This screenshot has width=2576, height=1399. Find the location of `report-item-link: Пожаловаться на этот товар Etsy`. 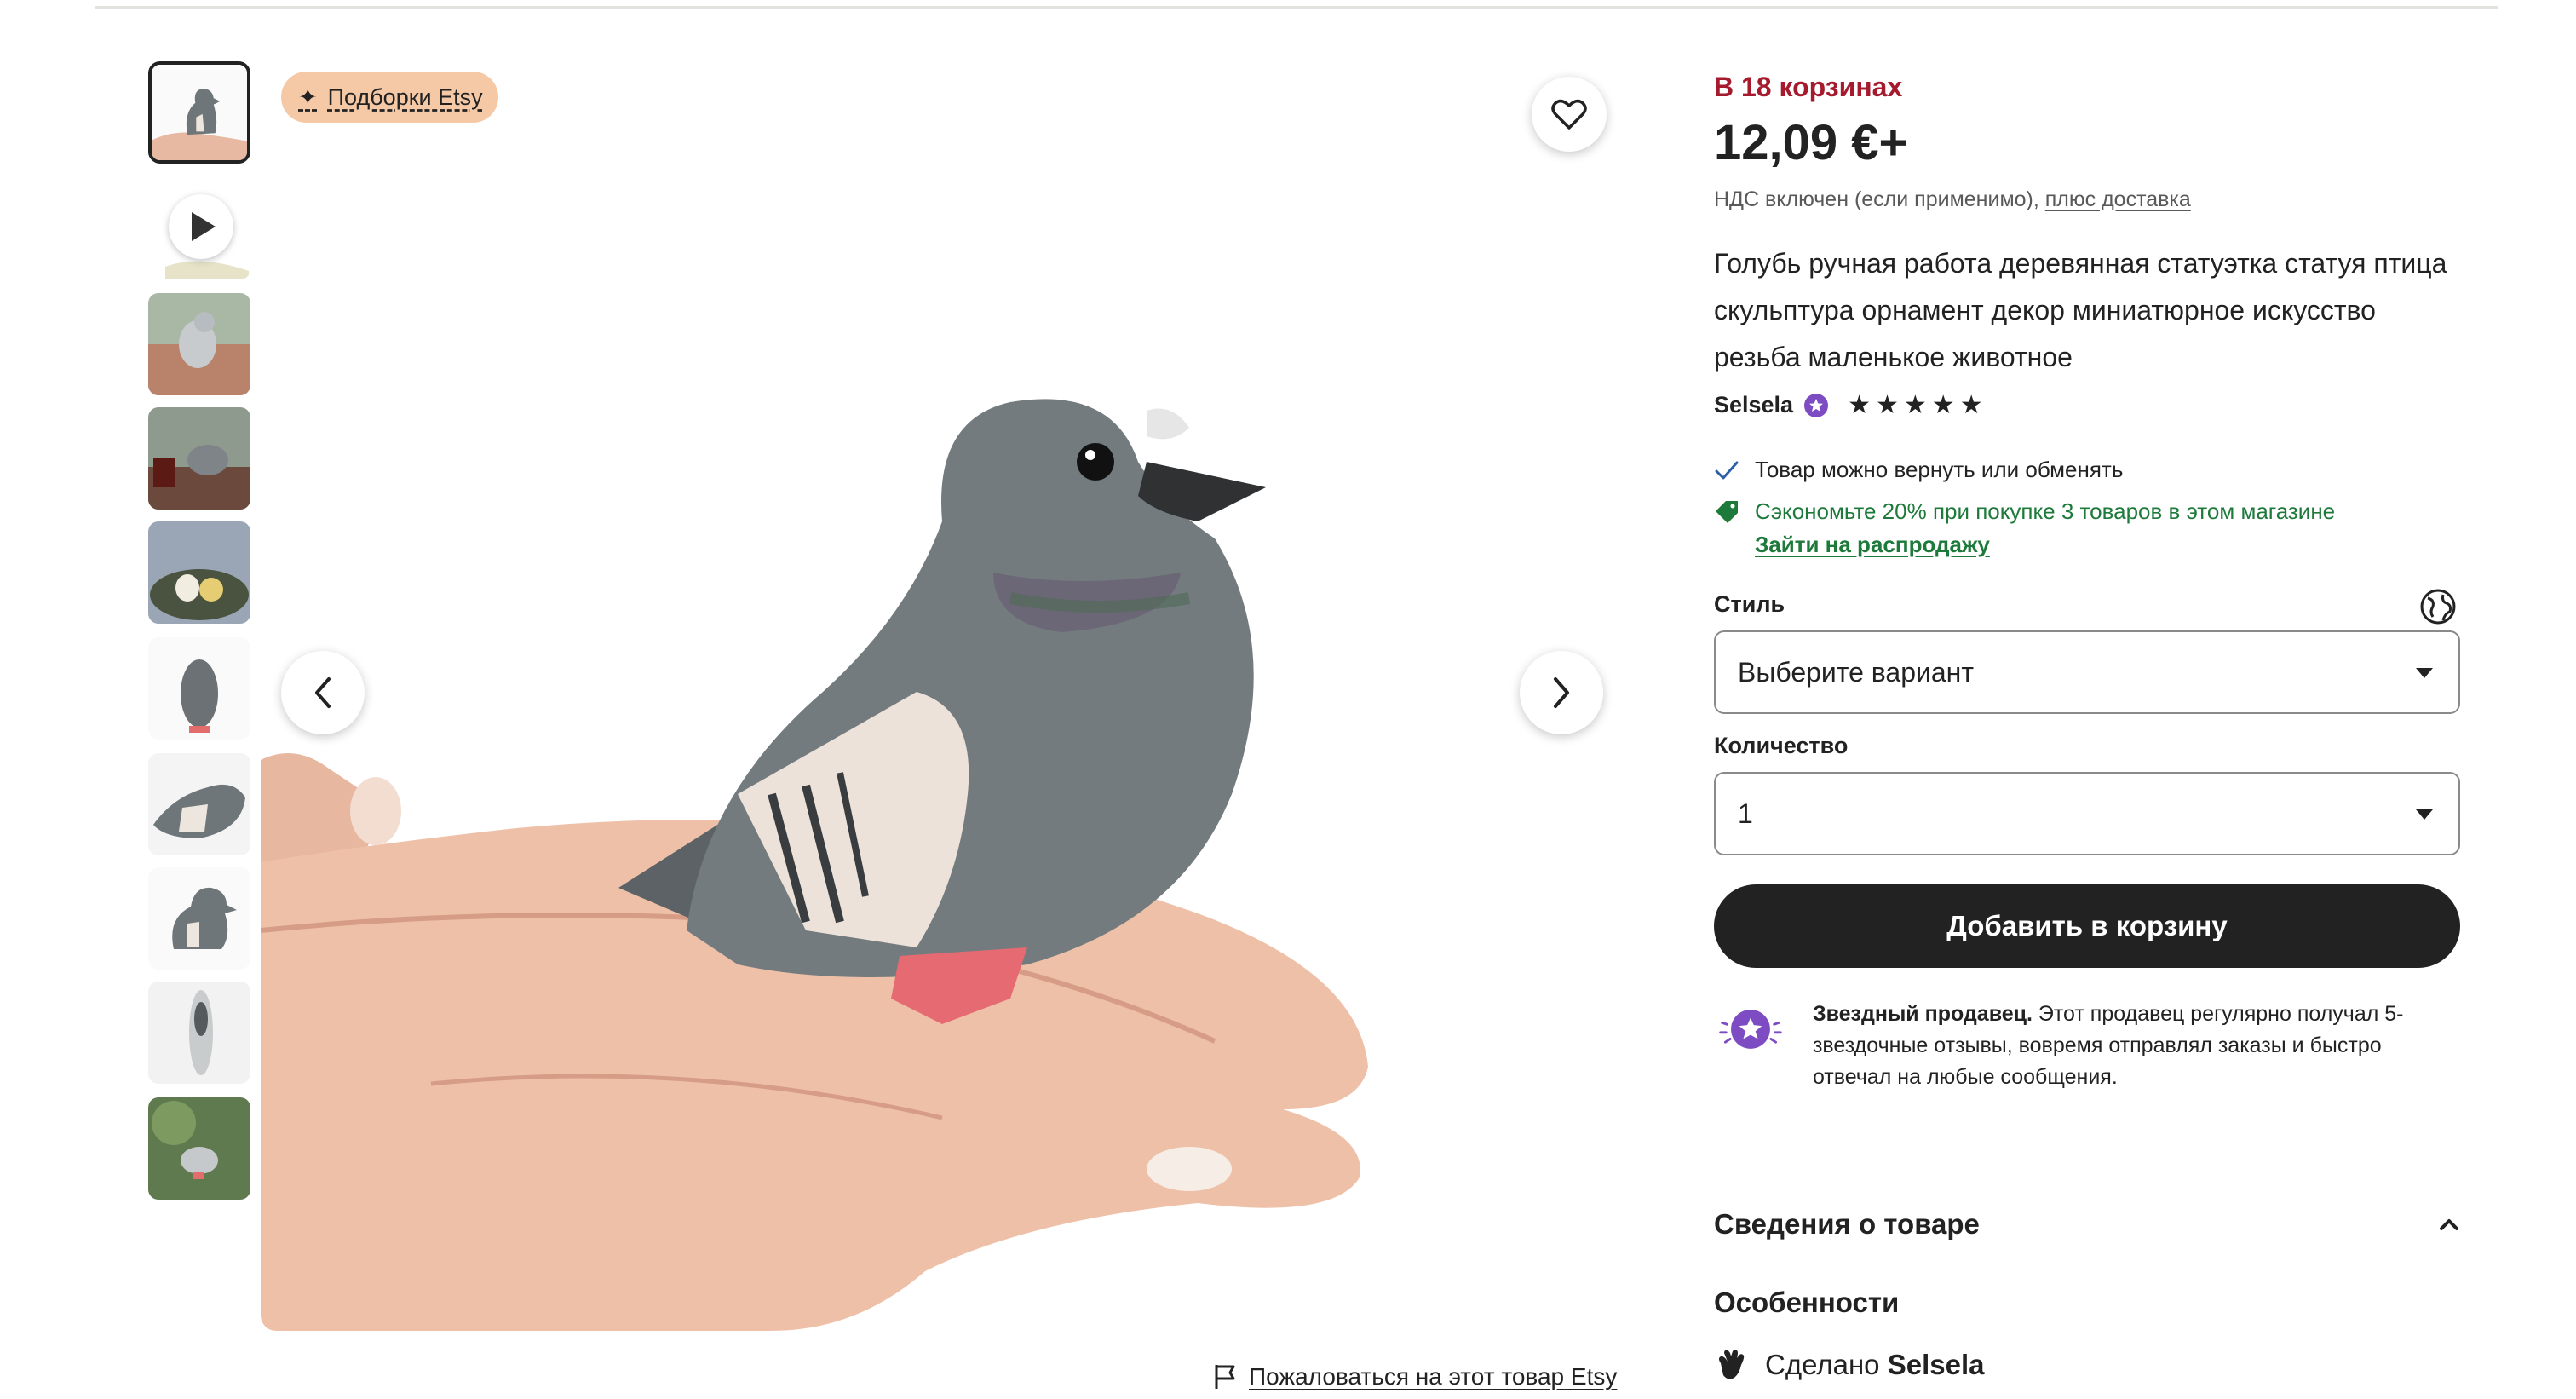

report-item-link: Пожаловаться на этот товар Etsy is located at coordinates (1415, 1376).